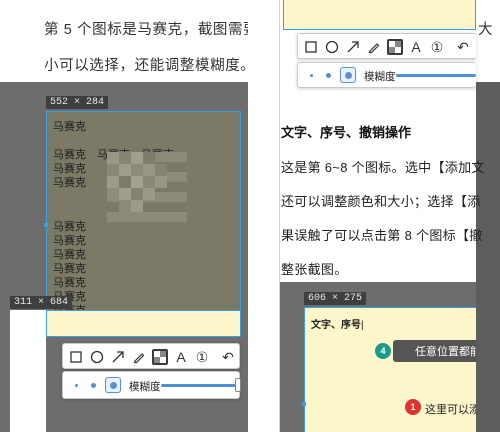  What do you see at coordinates (486, 30) in the screenshot?
I see `article-line-1-tail: 大` at bounding box center [486, 30].